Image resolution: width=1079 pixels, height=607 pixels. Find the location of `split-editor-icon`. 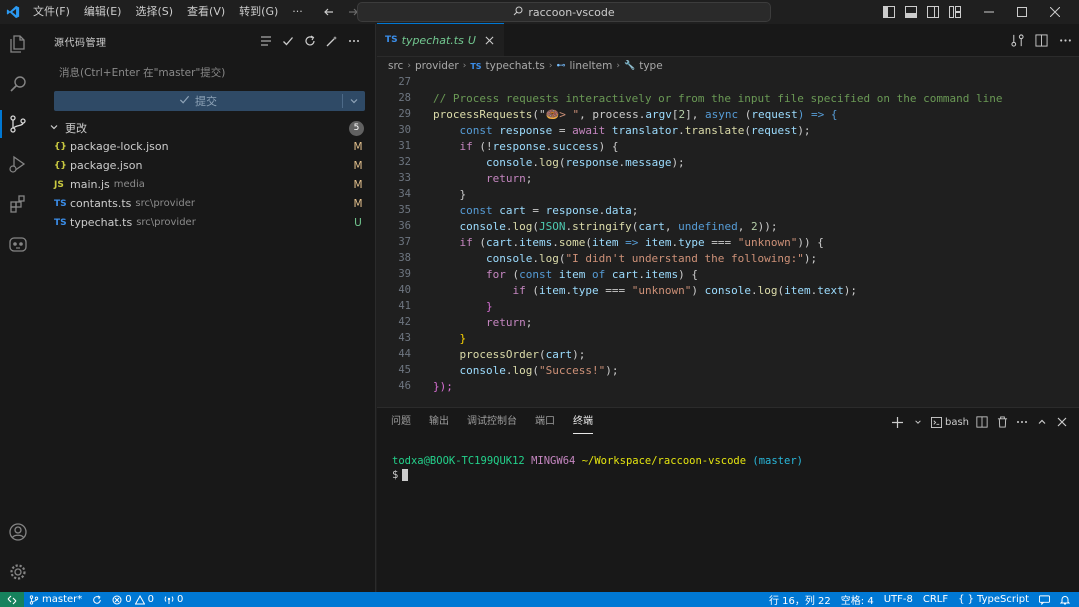

split-editor-icon is located at coordinates (1041, 40).